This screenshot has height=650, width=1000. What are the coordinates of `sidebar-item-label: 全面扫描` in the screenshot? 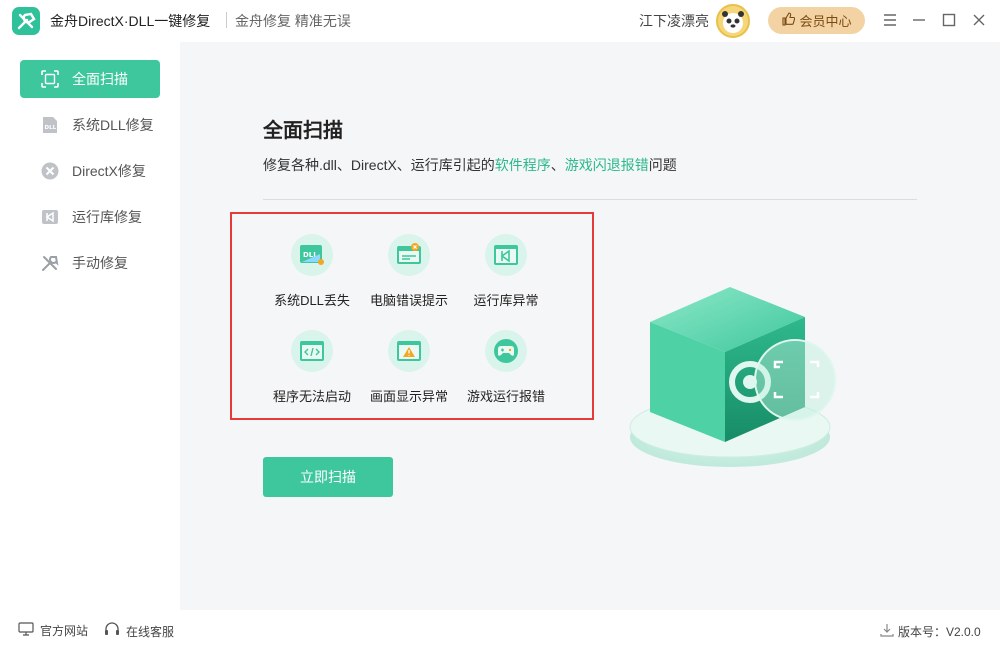 It's located at (100, 79).